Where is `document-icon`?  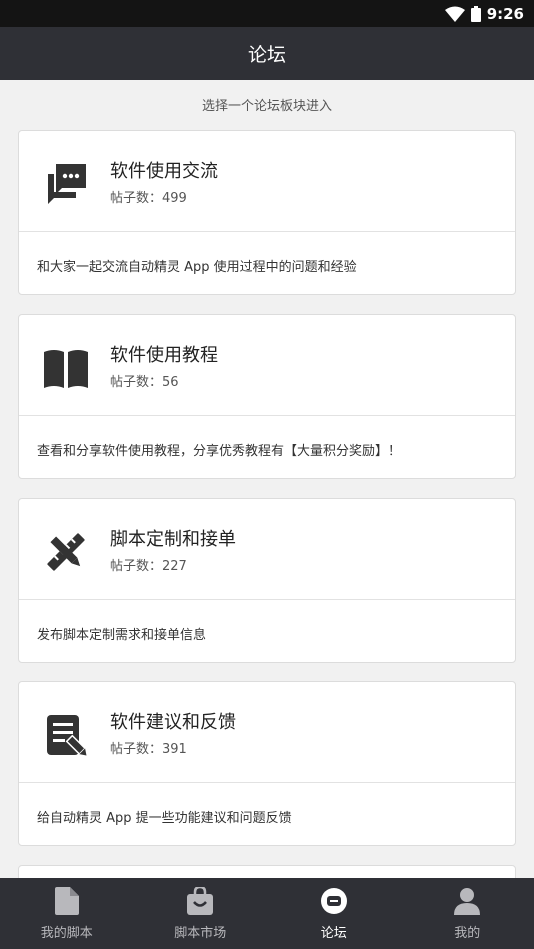
document-icon is located at coordinates (67, 901).